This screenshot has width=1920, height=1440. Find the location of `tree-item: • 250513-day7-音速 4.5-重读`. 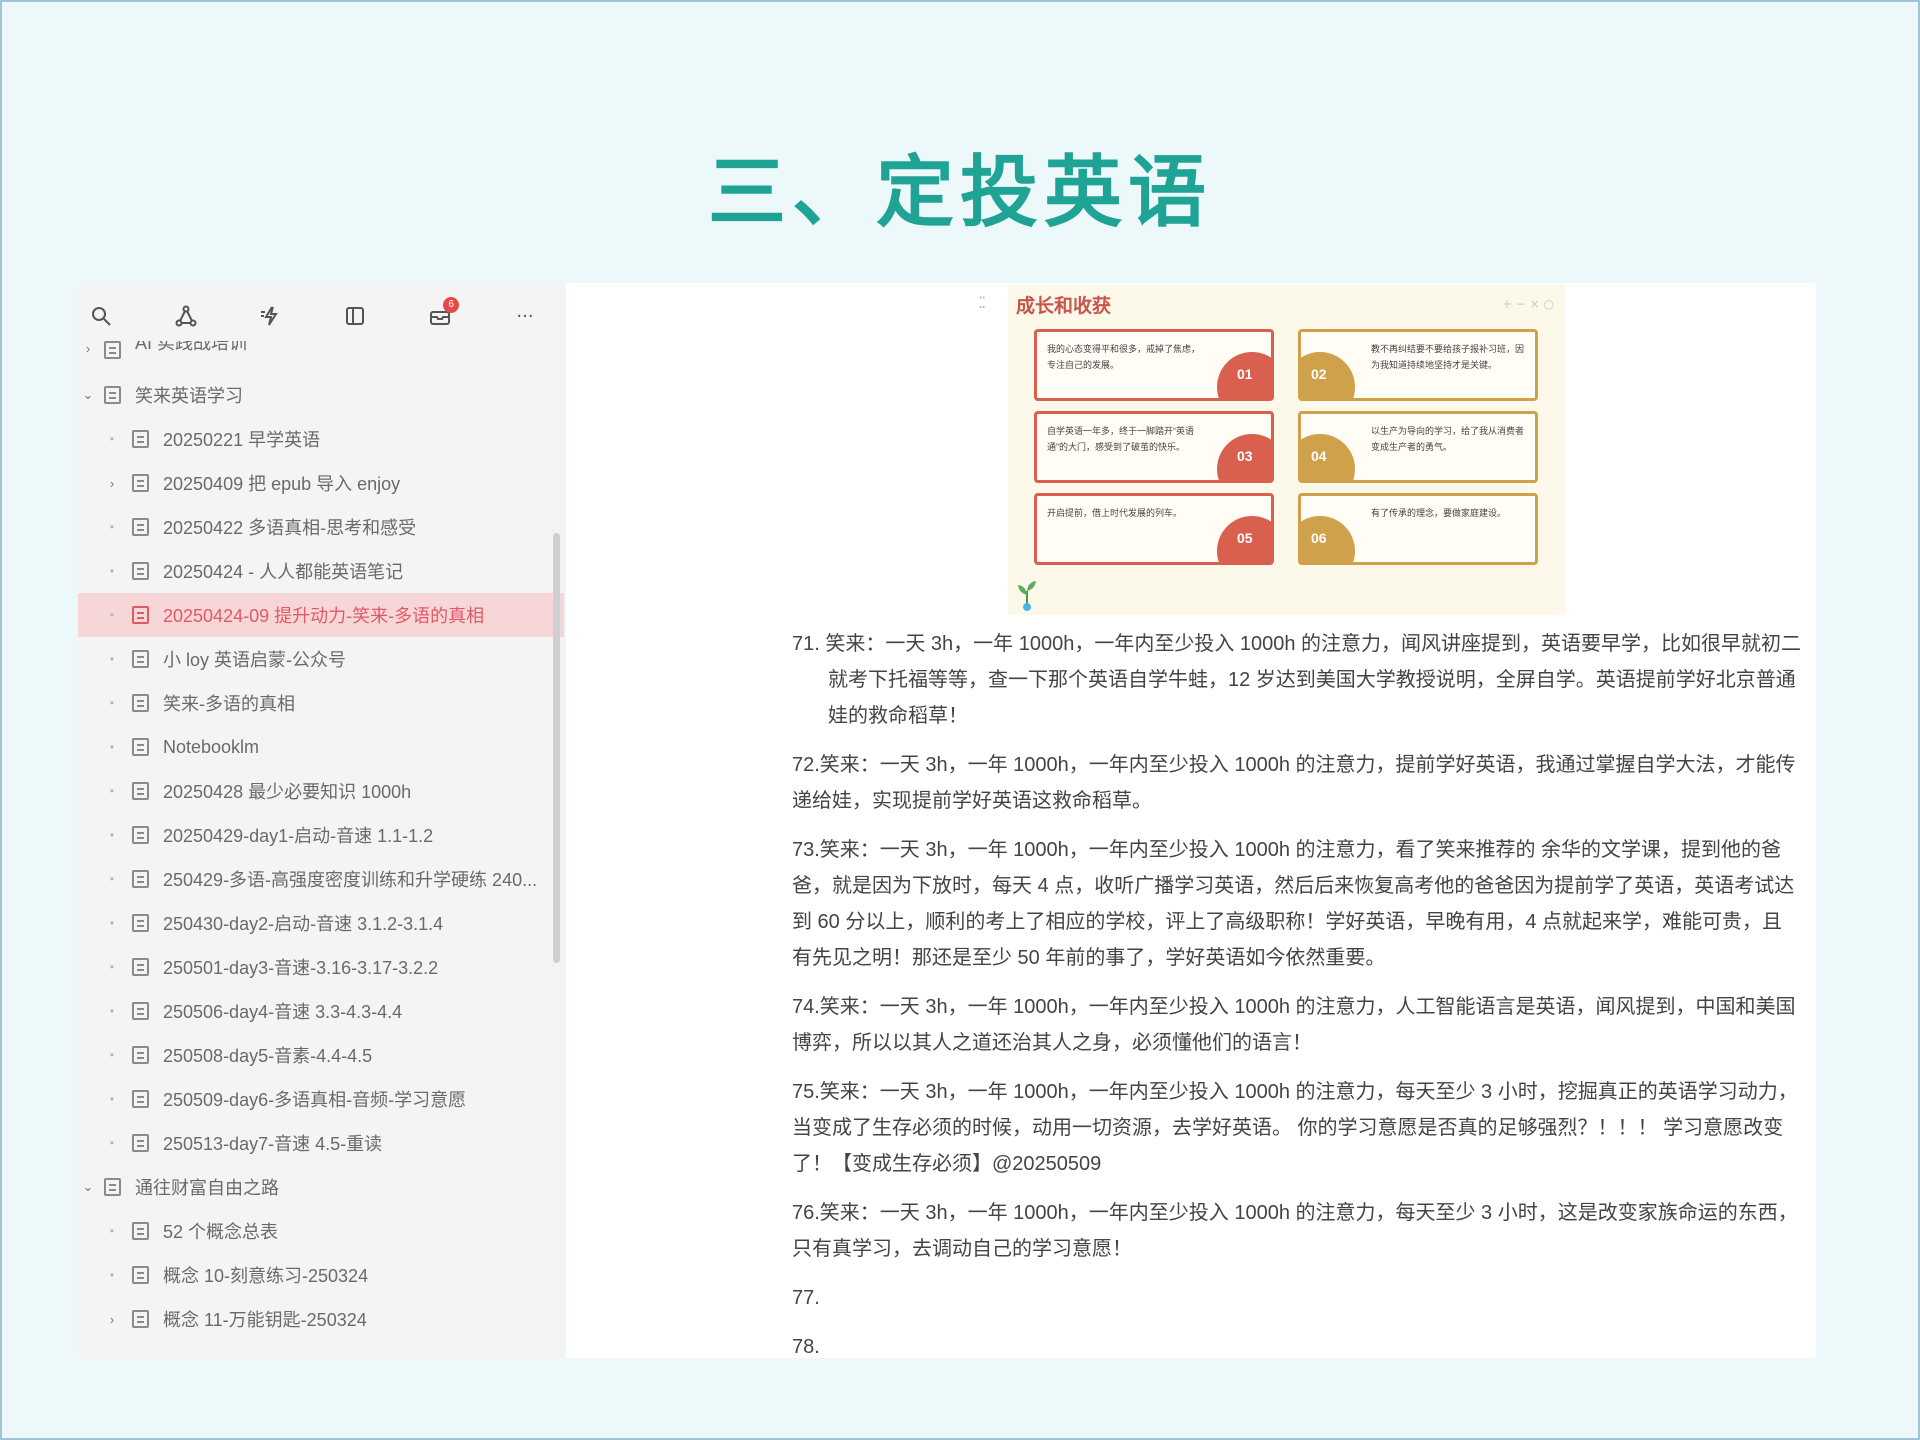

tree-item: • 250513-day7-音速 4.5-重读 is located at coordinates (321, 1143).